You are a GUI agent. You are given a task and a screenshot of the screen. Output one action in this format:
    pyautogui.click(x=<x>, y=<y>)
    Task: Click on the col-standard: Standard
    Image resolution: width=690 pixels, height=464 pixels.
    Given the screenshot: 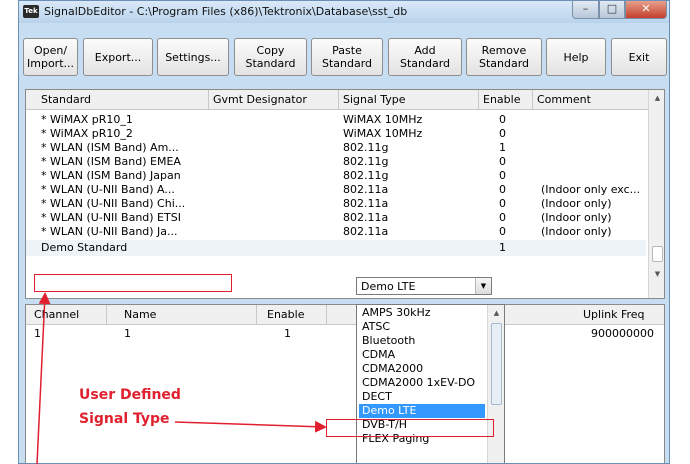 What is the action you would take?
    pyautogui.click(x=66, y=99)
    